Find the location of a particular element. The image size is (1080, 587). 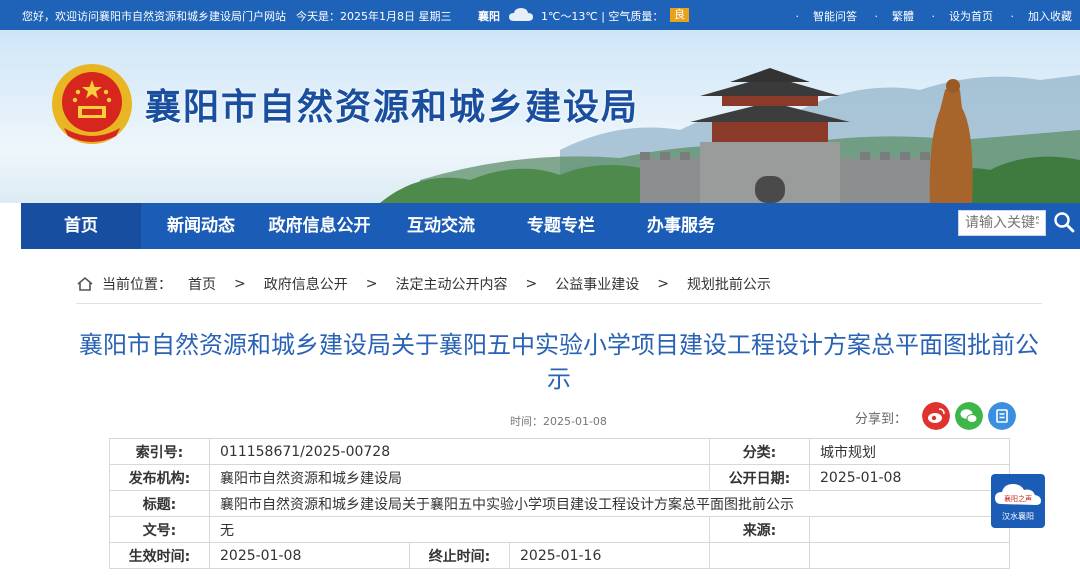

nav-special-topics: 专题专栏 is located at coordinates (561, 226).